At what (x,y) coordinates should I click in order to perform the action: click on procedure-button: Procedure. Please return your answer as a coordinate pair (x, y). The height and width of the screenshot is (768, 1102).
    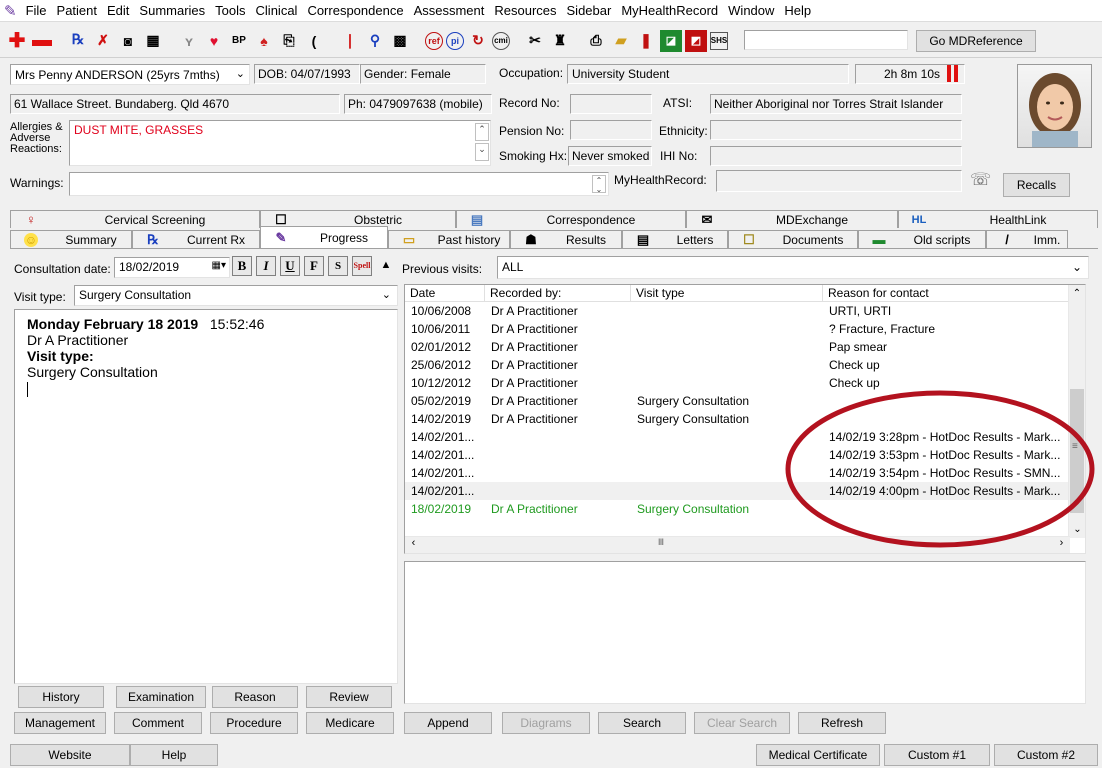
    Looking at the image, I should click on (254, 723).